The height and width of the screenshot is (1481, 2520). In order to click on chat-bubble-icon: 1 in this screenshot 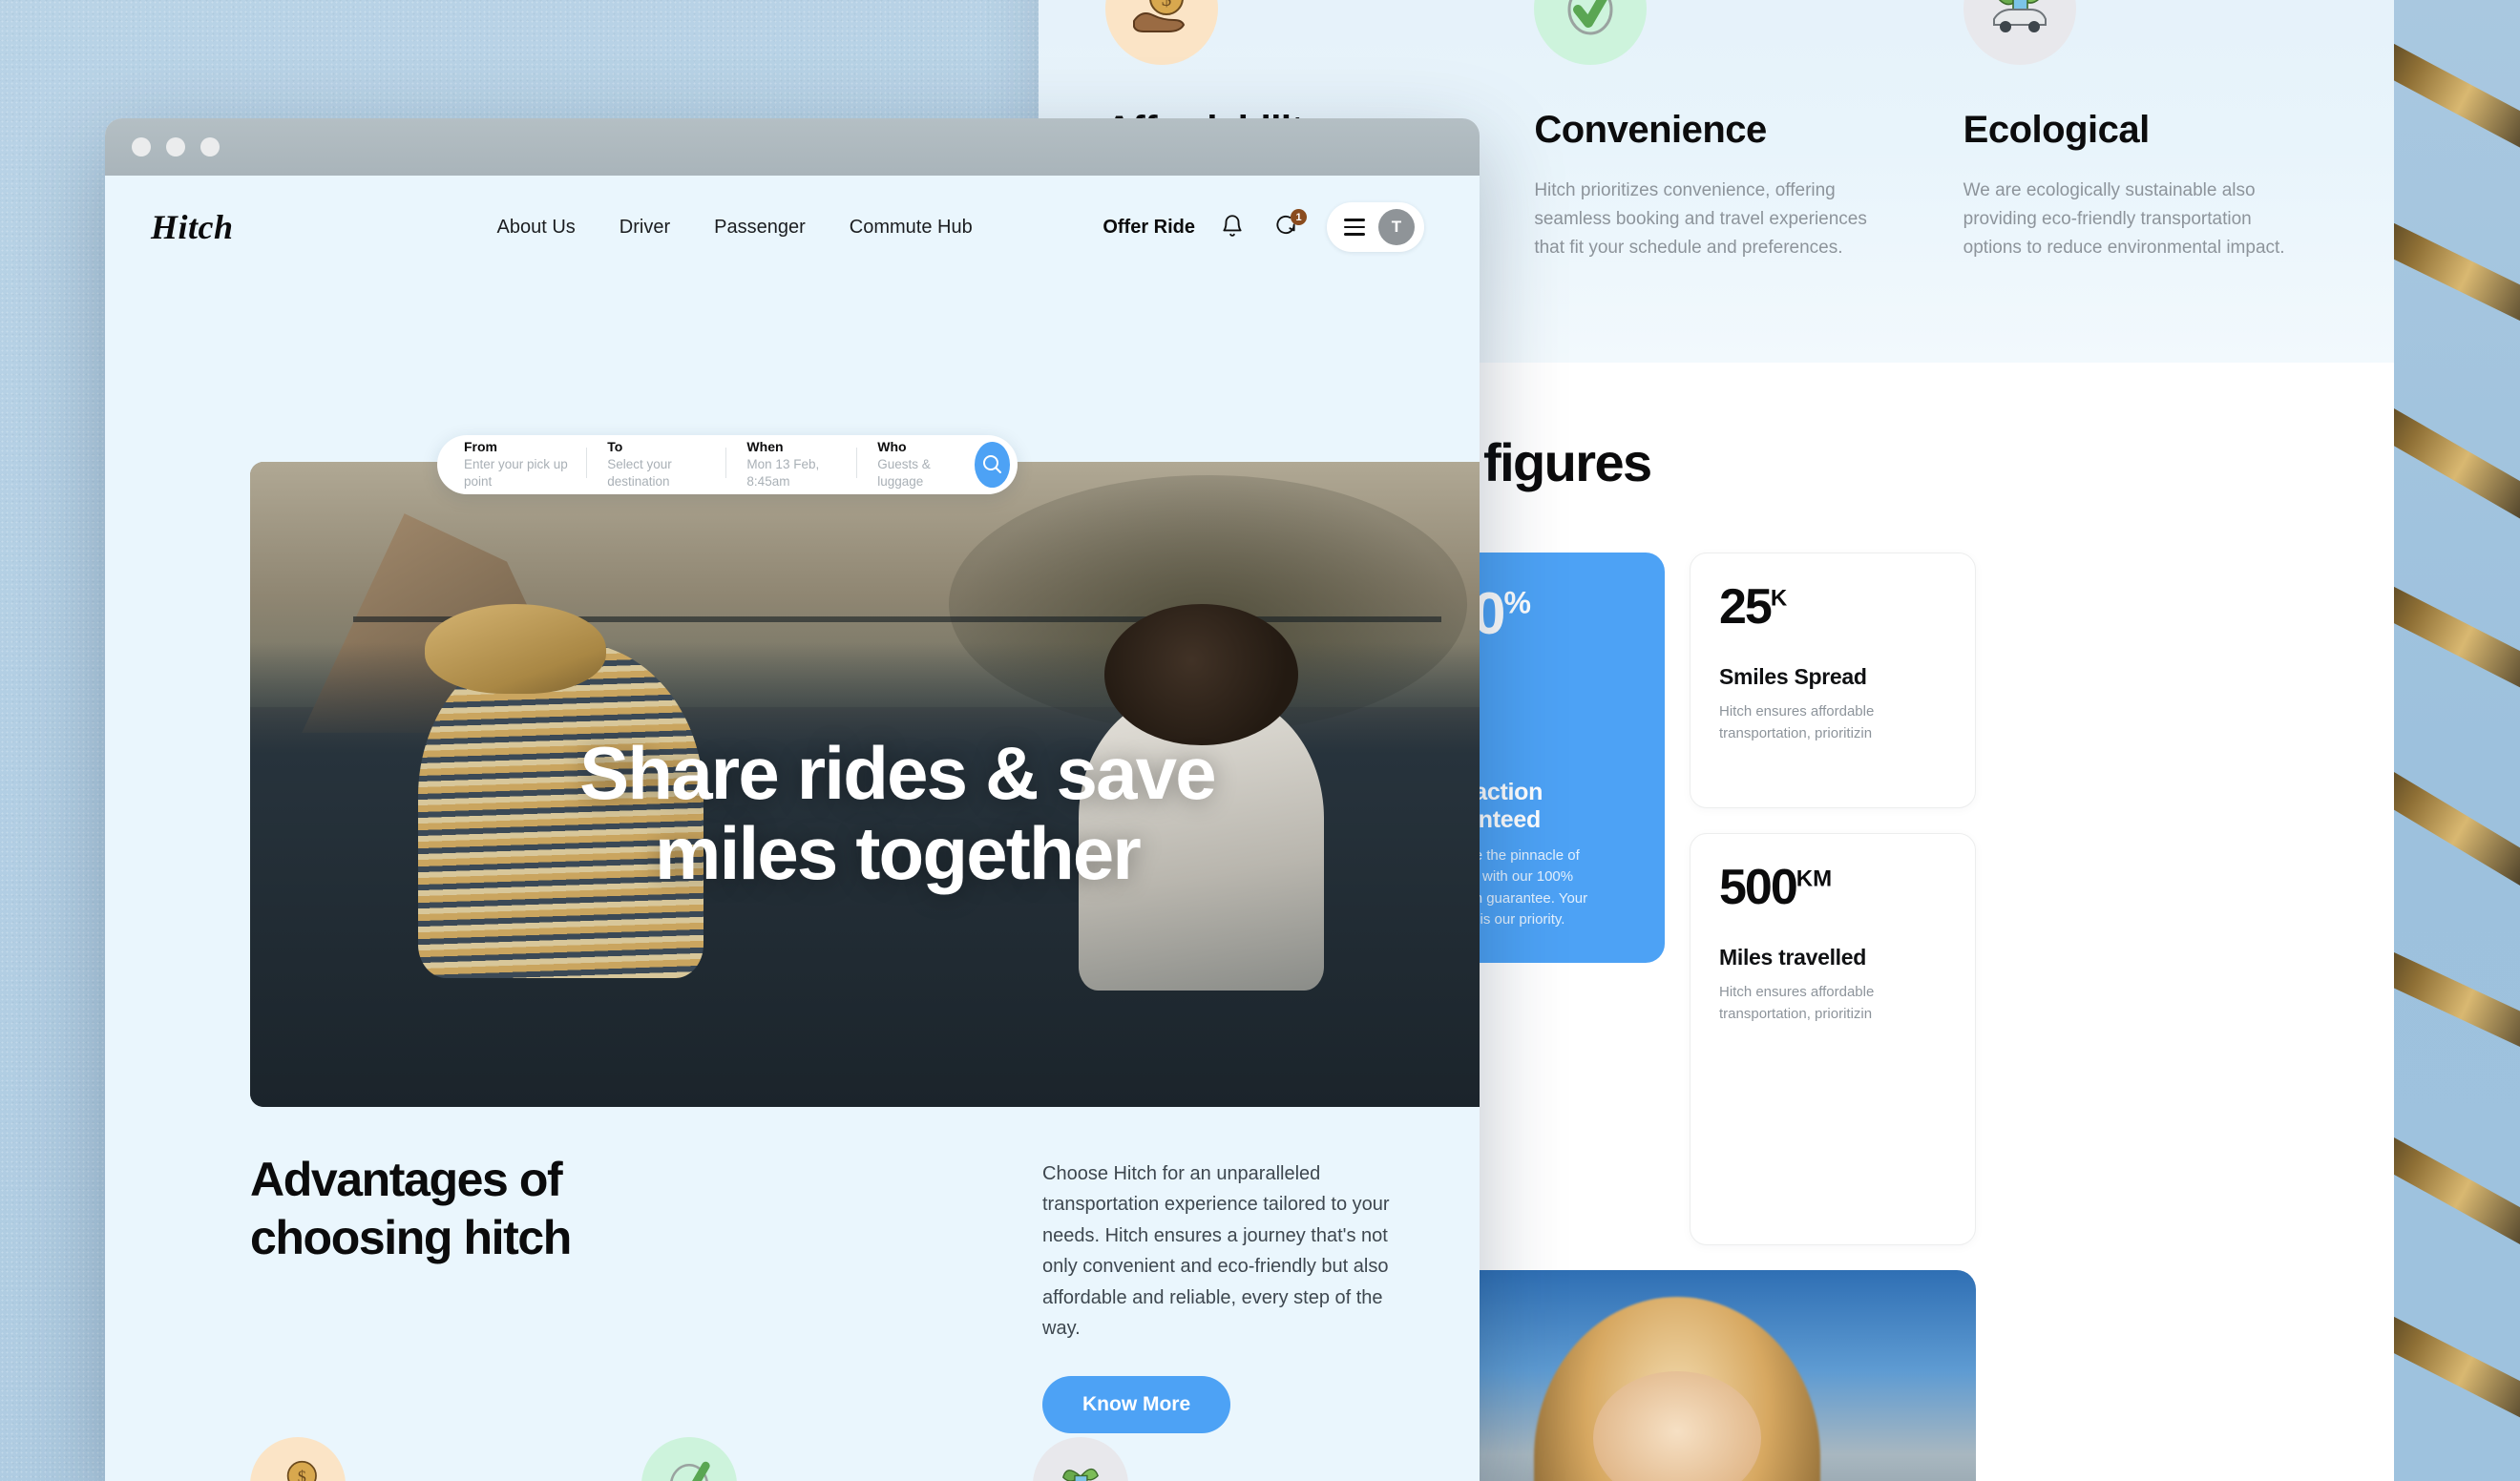, I will do `click(1290, 225)`.